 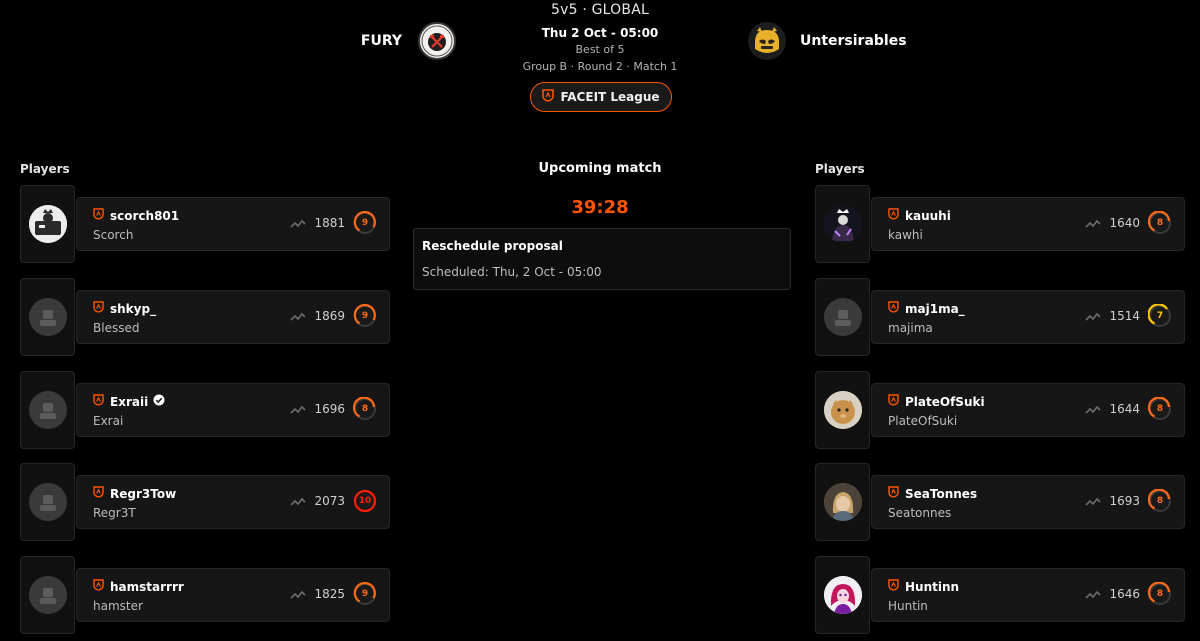 What do you see at coordinates (1028, 410) in the screenshot?
I see `player-card: PlateOfSuki PlateOfSuki 1644 8` at bounding box center [1028, 410].